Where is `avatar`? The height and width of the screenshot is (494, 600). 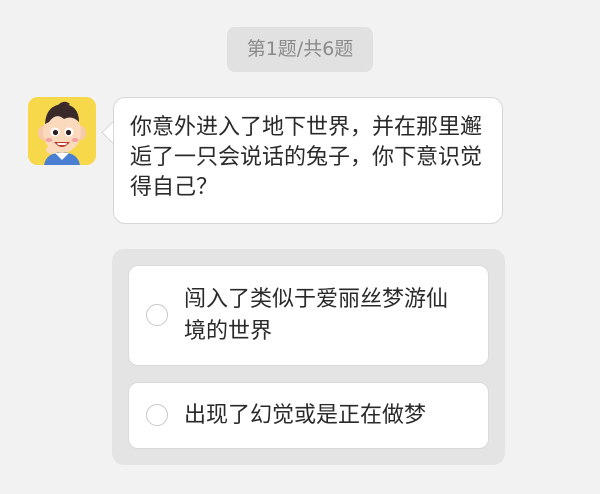
avatar is located at coordinates (62, 131).